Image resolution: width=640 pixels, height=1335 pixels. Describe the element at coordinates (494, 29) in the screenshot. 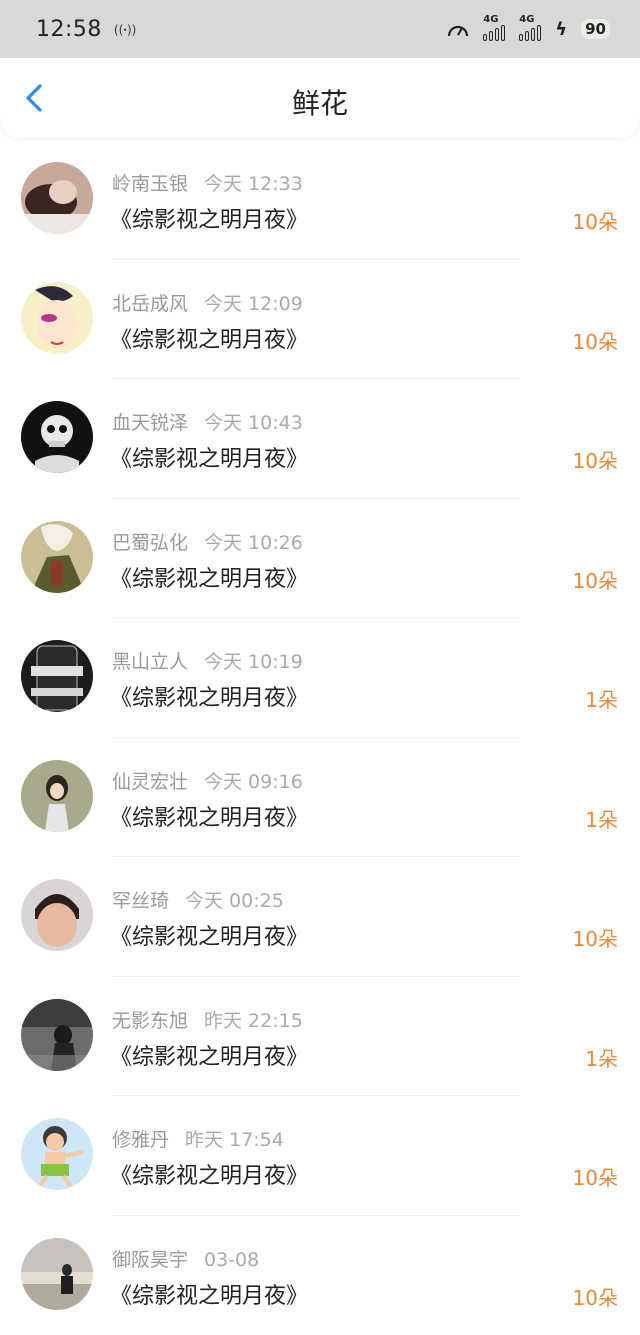

I see `signal-icon-sim1: 4G` at that location.